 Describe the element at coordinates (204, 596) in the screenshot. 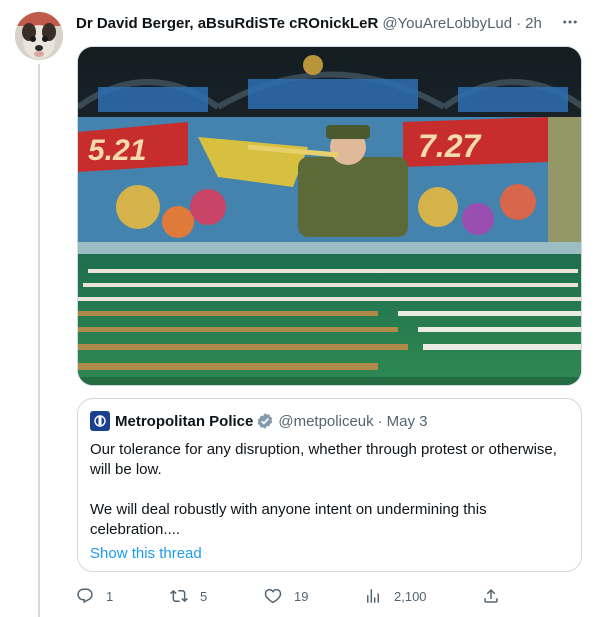

I see `retweet-count: 5` at that location.